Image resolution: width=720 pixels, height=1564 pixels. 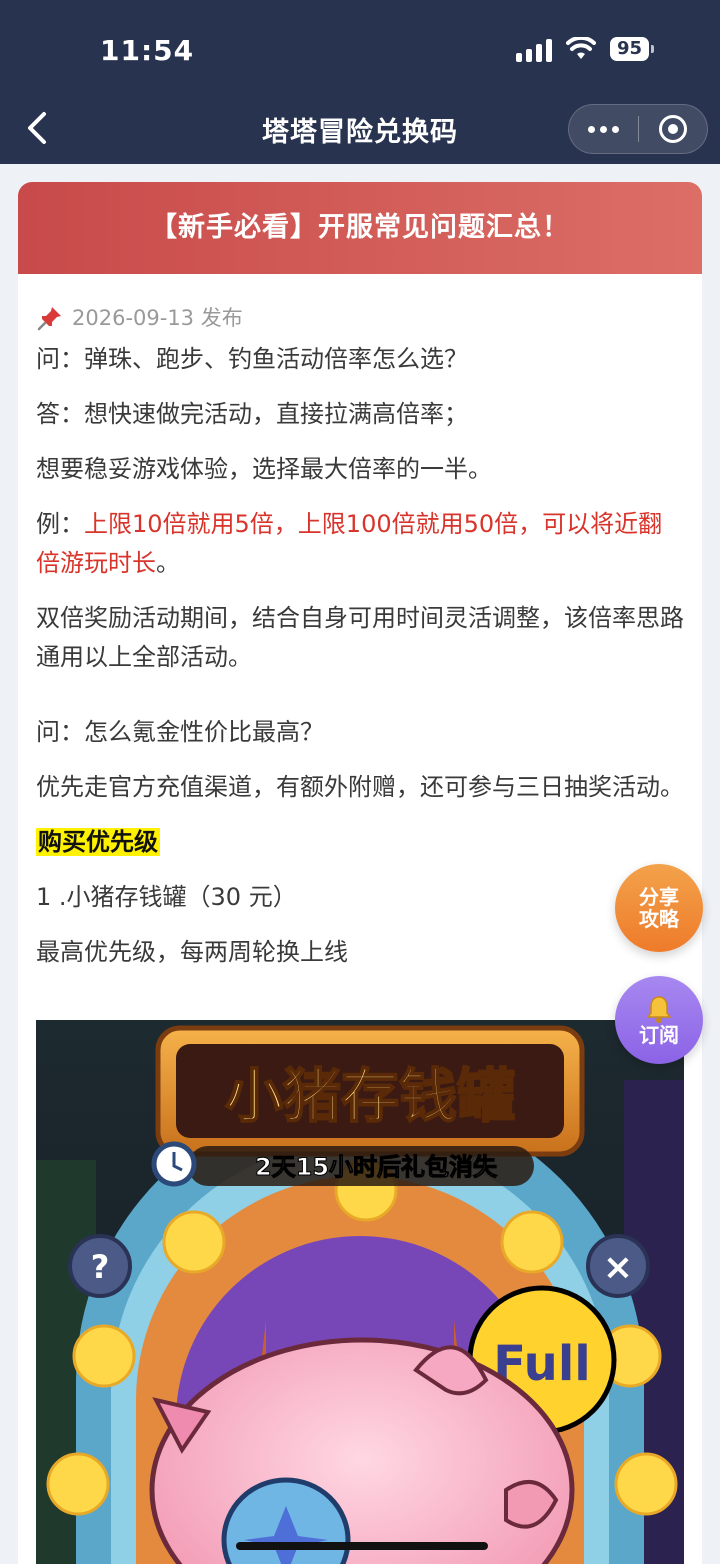 I want to click on example-prefix: 例：, so click(x=60, y=524).